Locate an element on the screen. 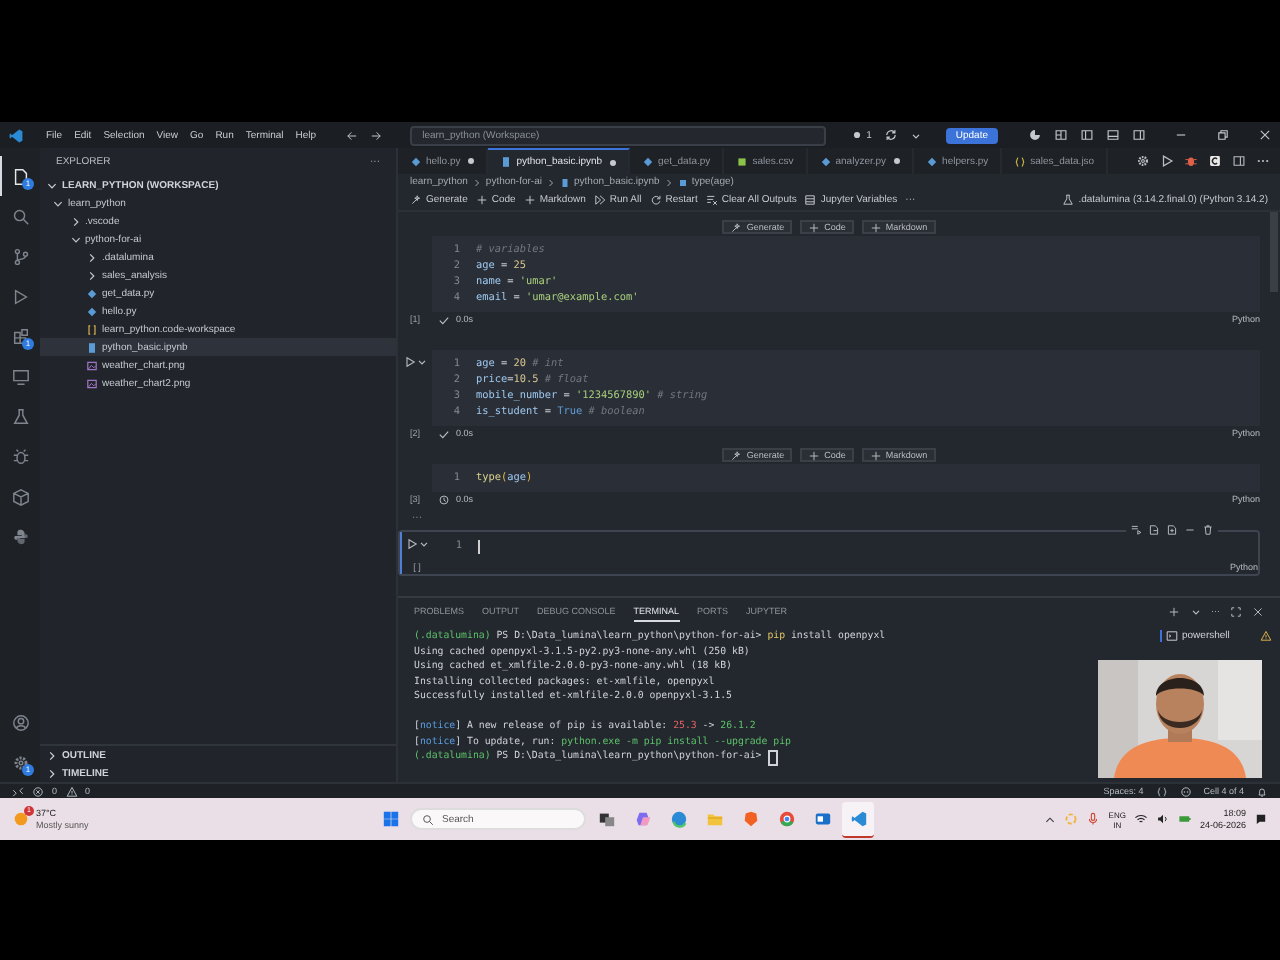 The width and height of the screenshot is (1280, 960). run-debug-icon is located at coordinates (21, 296).